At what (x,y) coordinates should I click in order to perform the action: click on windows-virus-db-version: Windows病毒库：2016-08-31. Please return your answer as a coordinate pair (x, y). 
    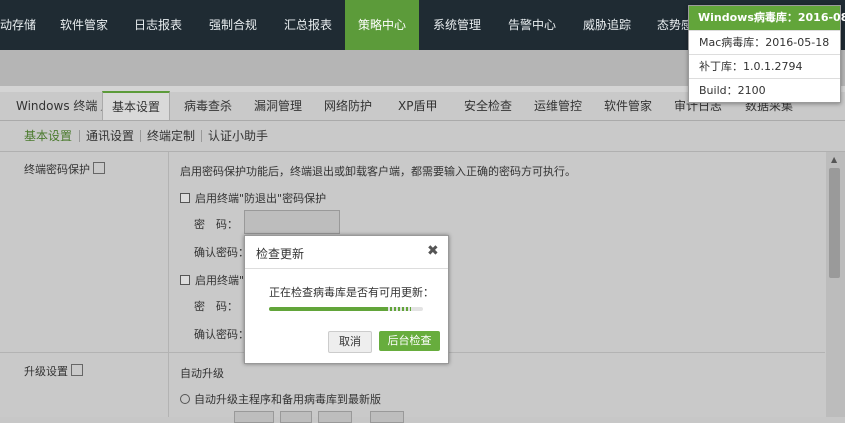
    Looking at the image, I should click on (767, 18).